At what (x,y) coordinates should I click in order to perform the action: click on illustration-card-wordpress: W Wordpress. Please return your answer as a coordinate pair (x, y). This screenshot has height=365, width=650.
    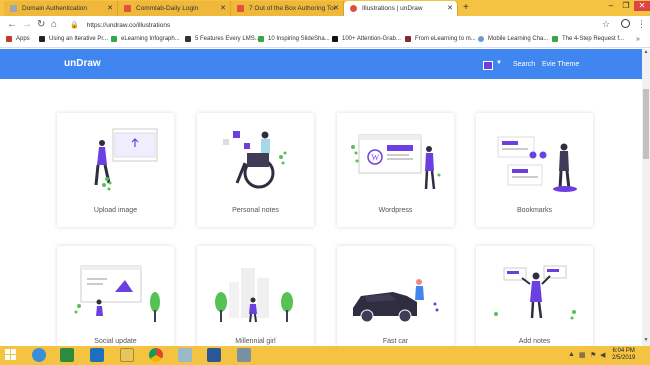
    Looking at the image, I should click on (395, 170).